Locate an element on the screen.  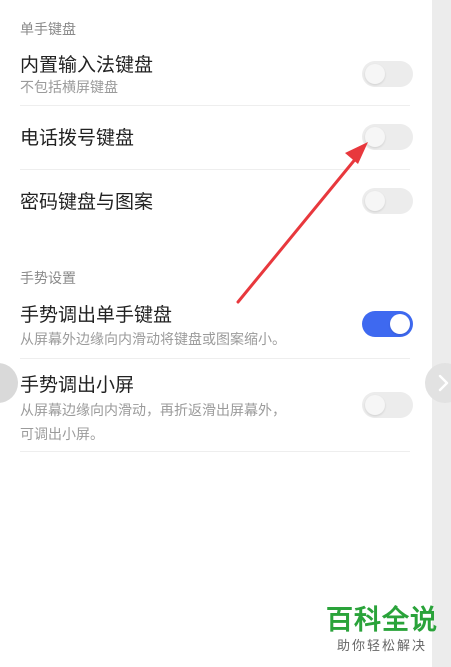
divider is located at coordinates (215, 451).